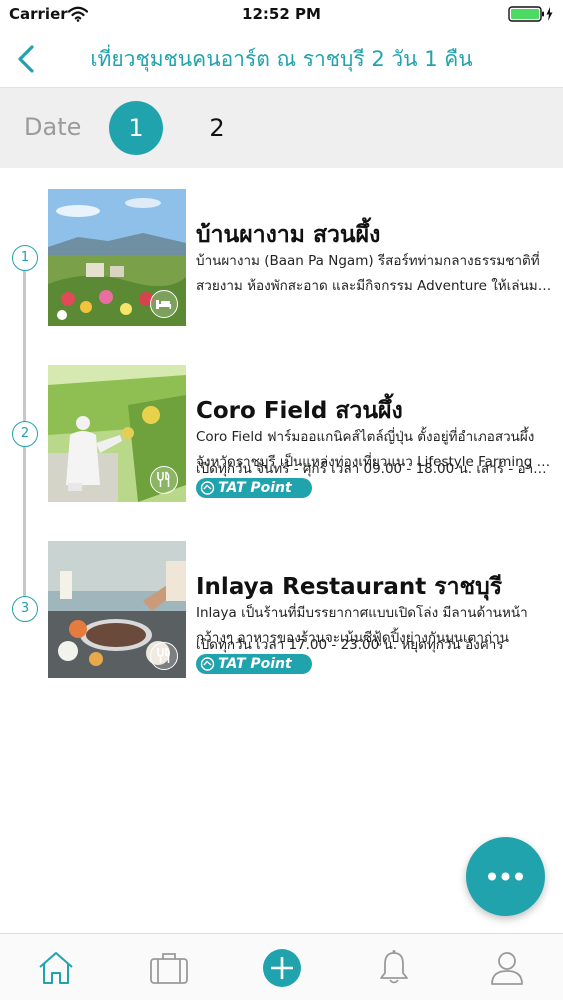  What do you see at coordinates (394, 968) in the screenshot?
I see `bell-icon` at bounding box center [394, 968].